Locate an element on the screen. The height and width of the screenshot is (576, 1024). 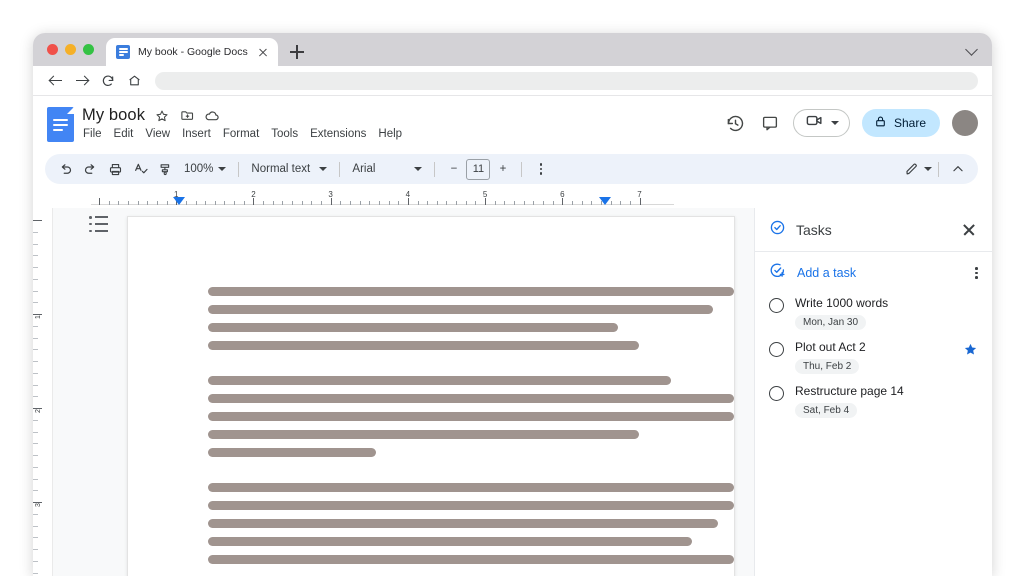
address-bar is located at coordinates (566, 80).